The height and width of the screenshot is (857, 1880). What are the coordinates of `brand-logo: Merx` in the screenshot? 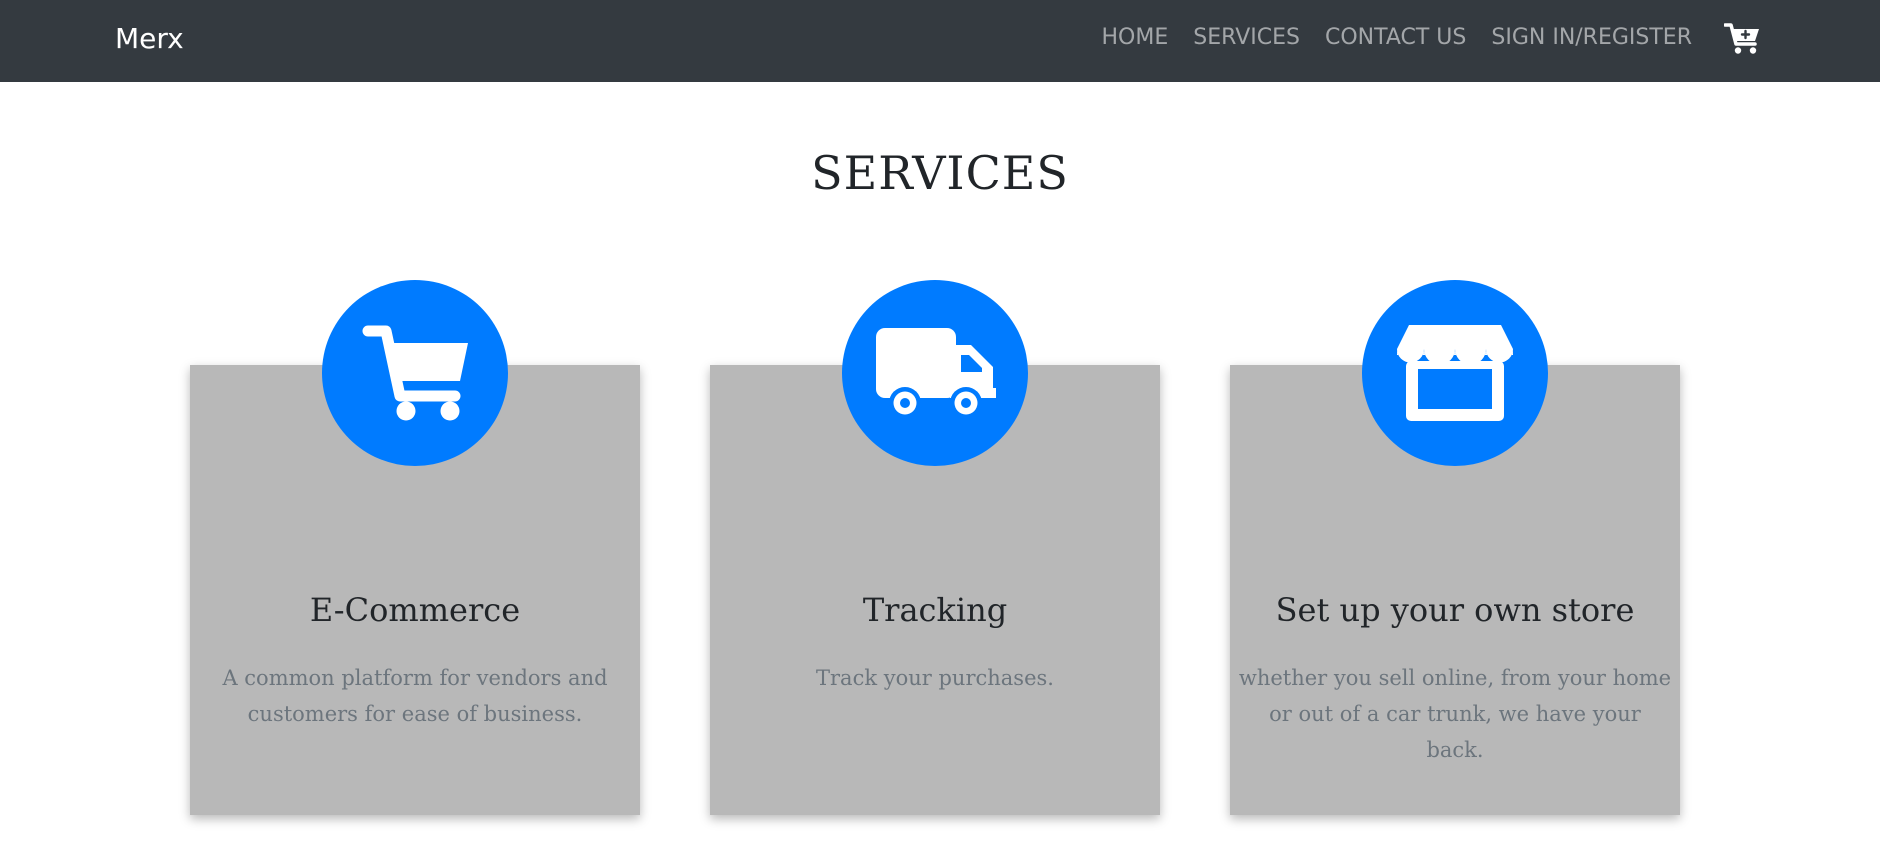 It's located at (149, 39).